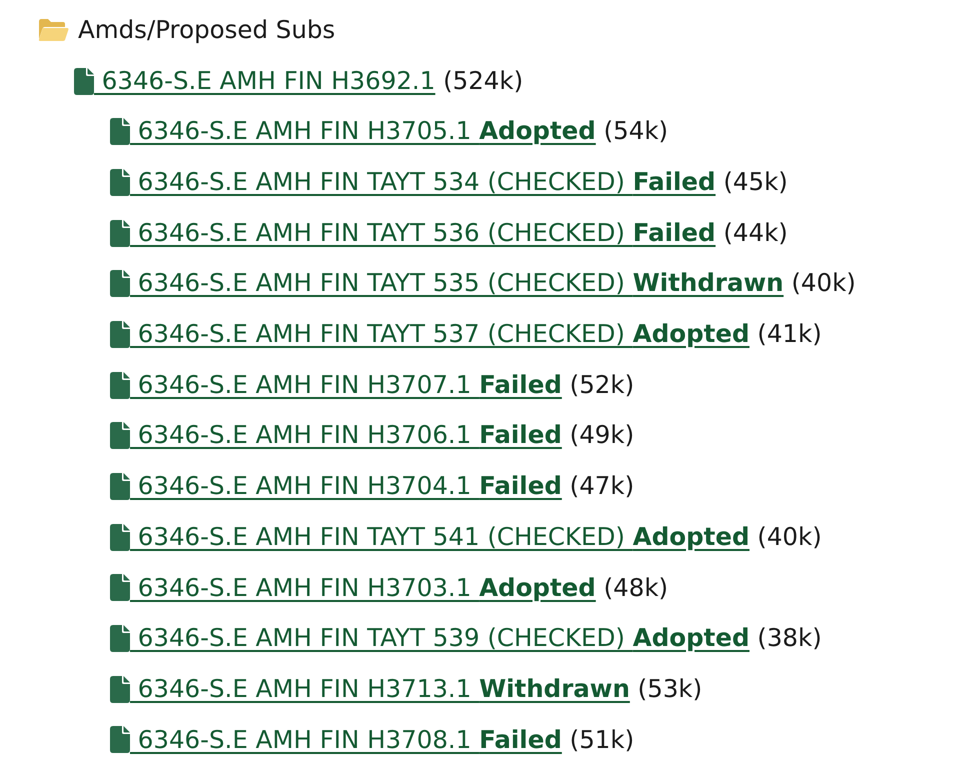 The image size is (971, 771). I want to click on file-link: 6346-S.E AMH FIN H3706.1 Failed, so click(336, 435).